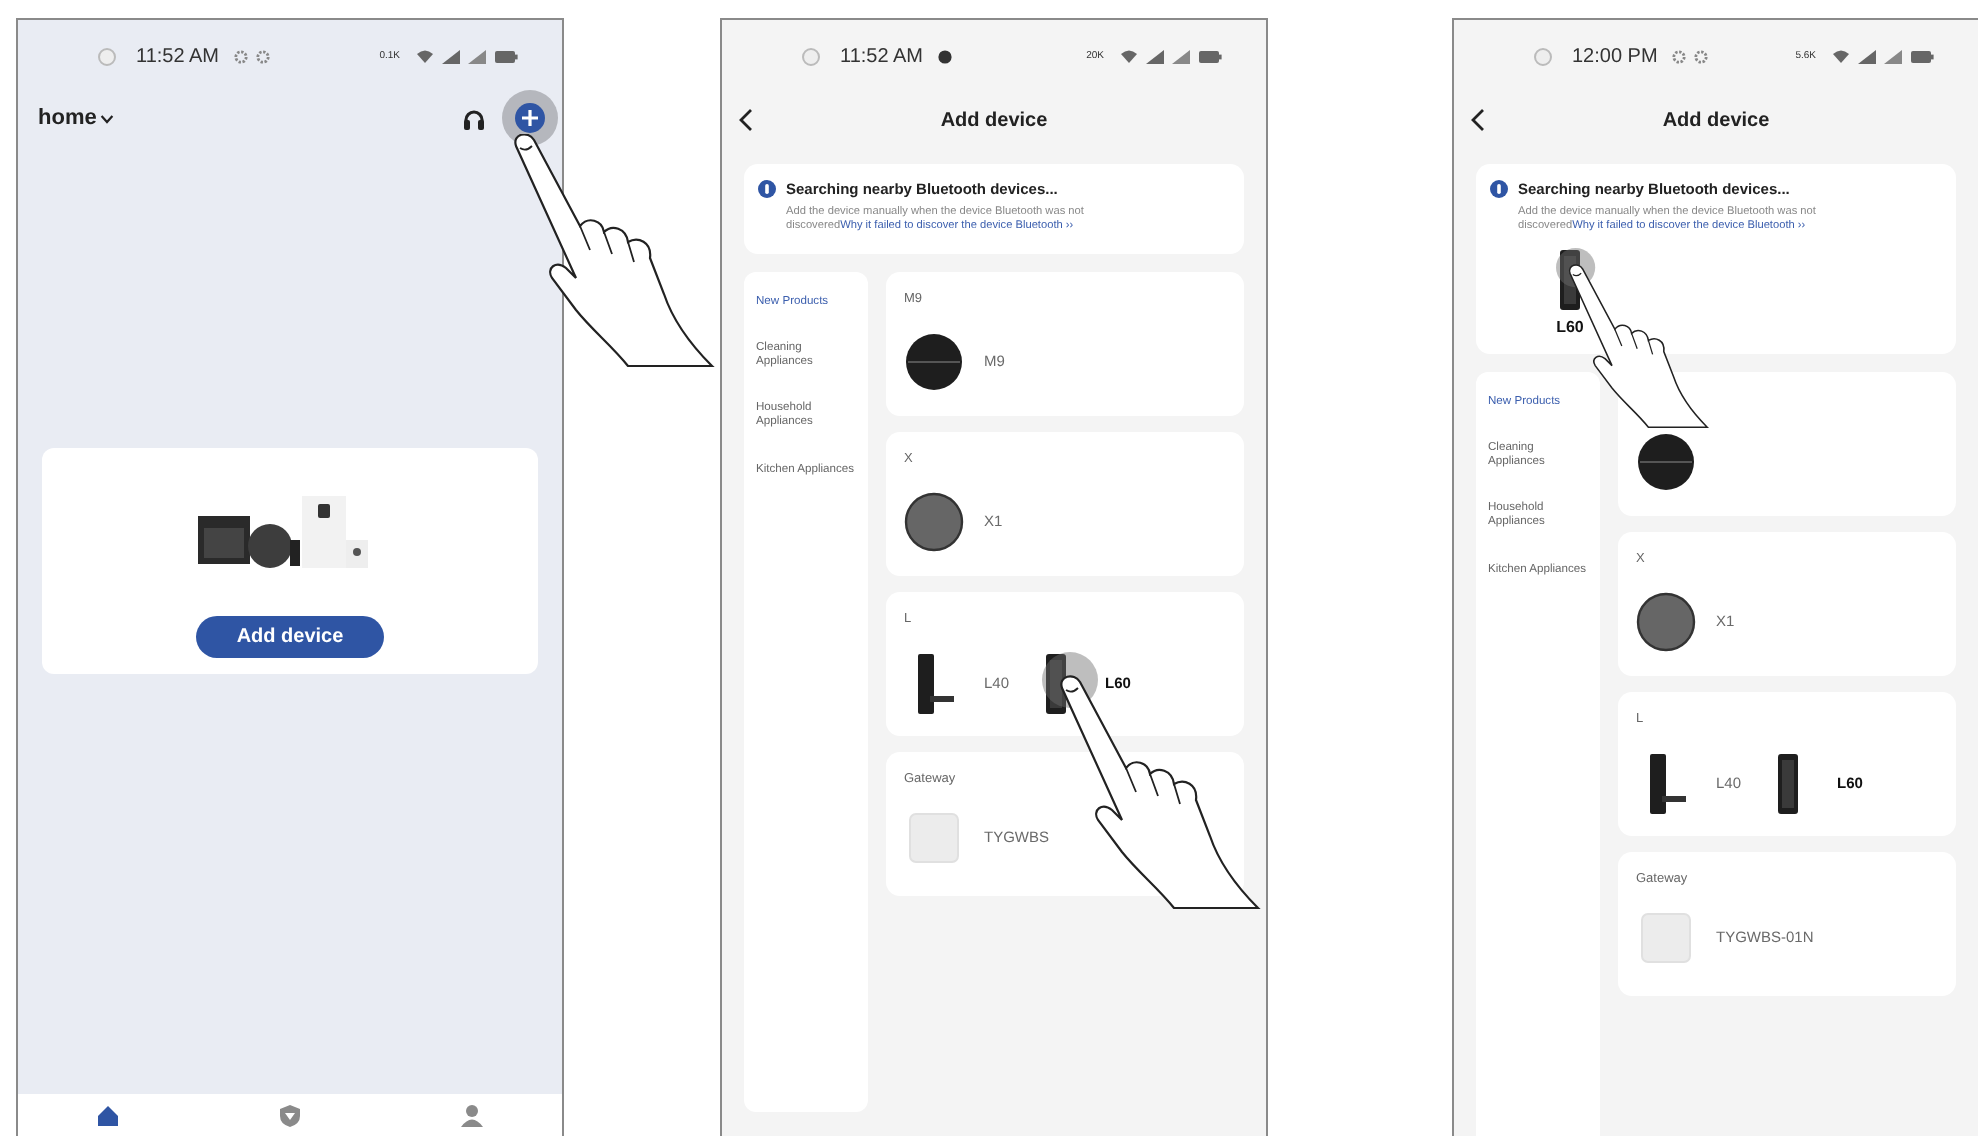  Describe the element at coordinates (944, 56) in the screenshot. I see `alert-icon` at that location.